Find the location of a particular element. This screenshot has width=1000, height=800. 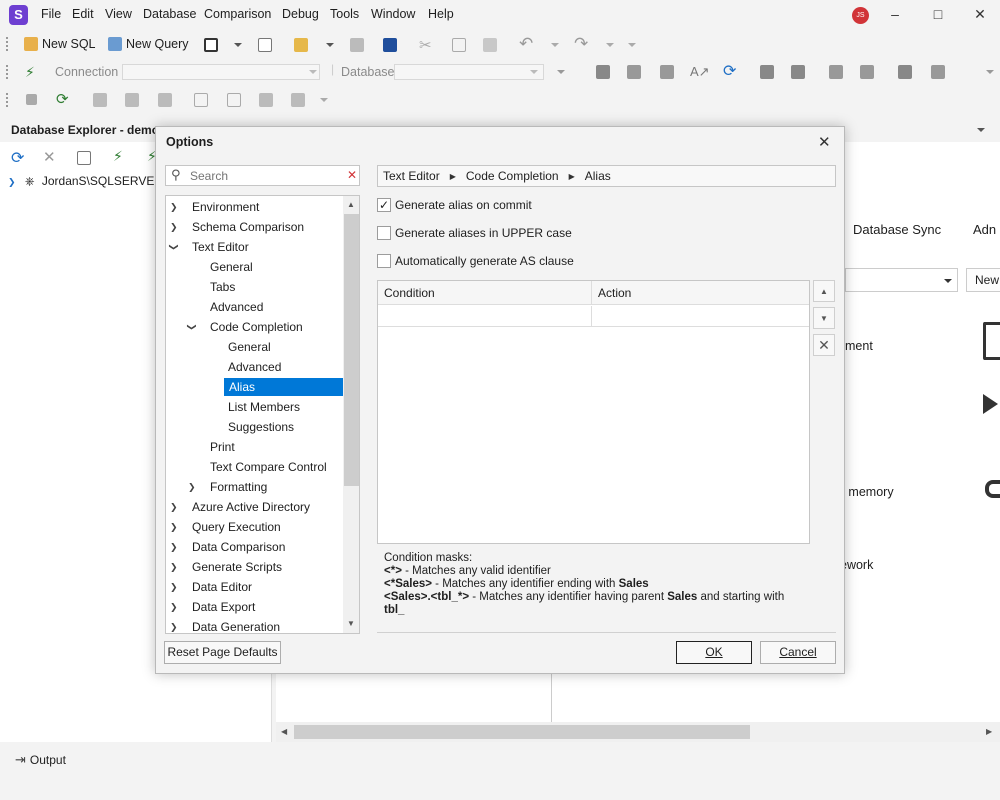

tree-item: ❯ Formatting is located at coordinates (254, 487).